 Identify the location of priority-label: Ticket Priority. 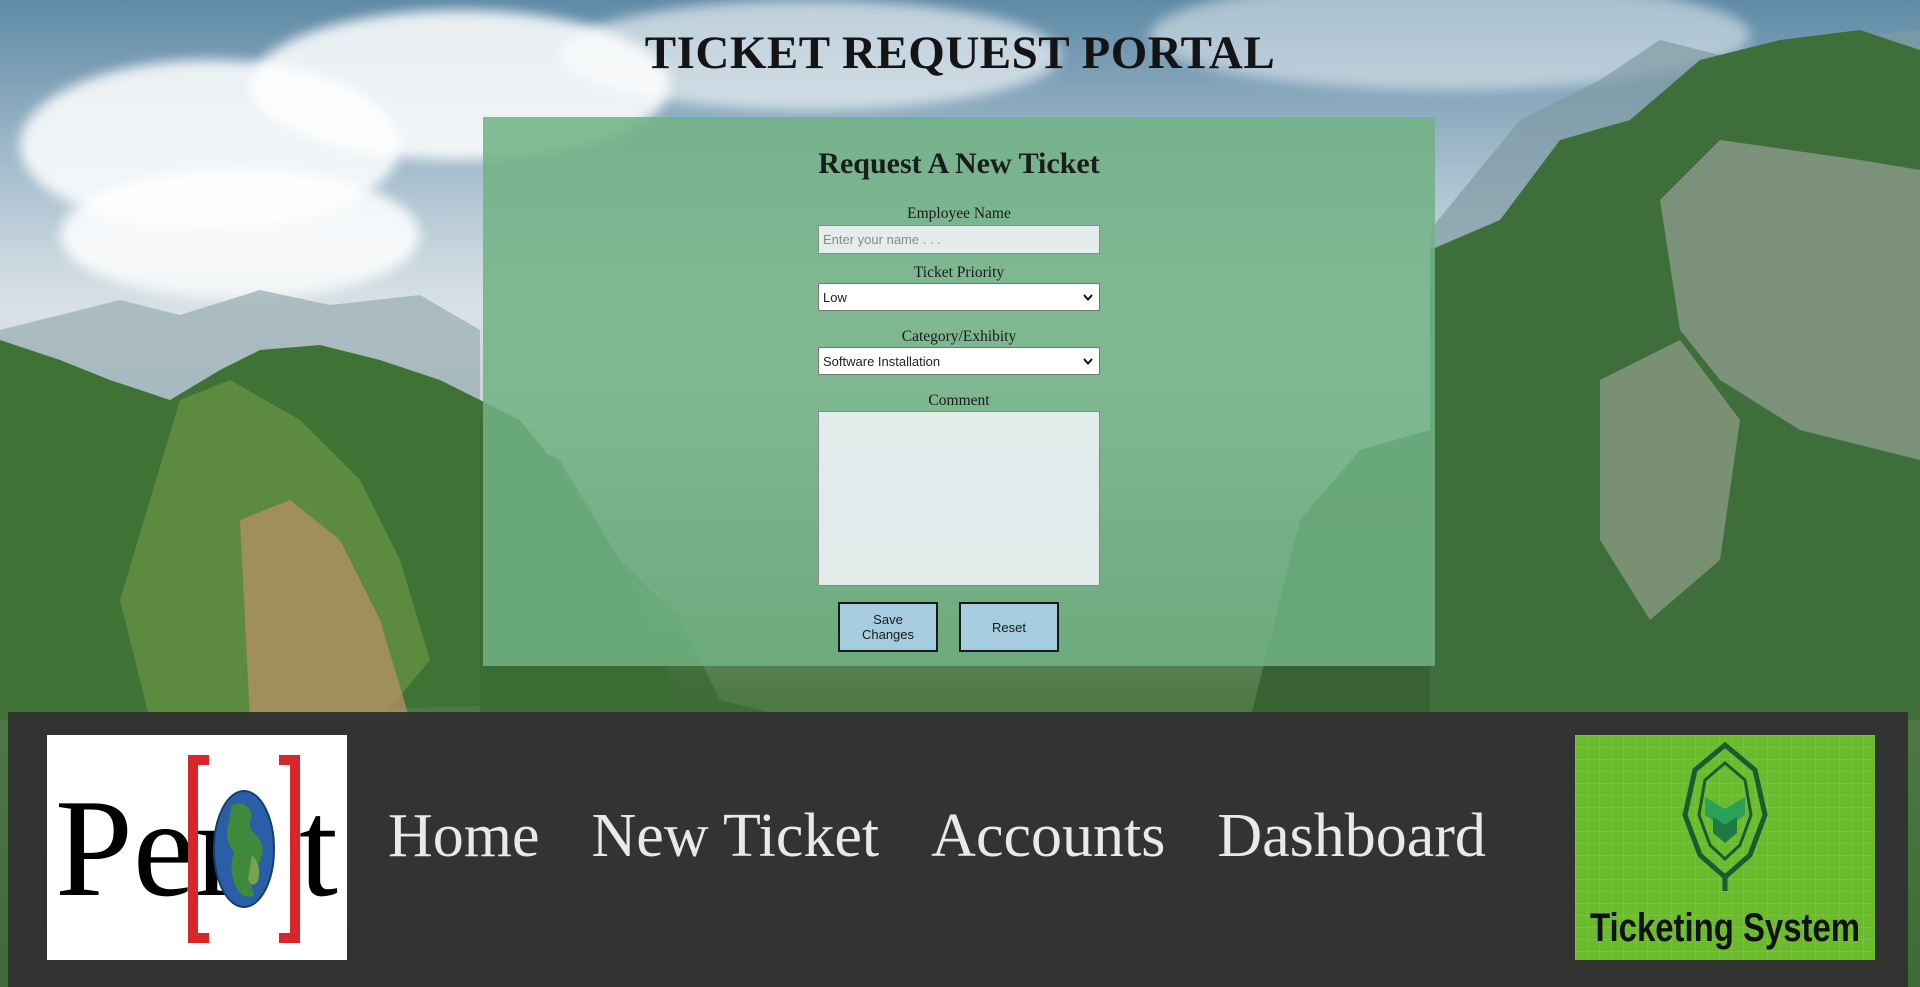
(959, 272).